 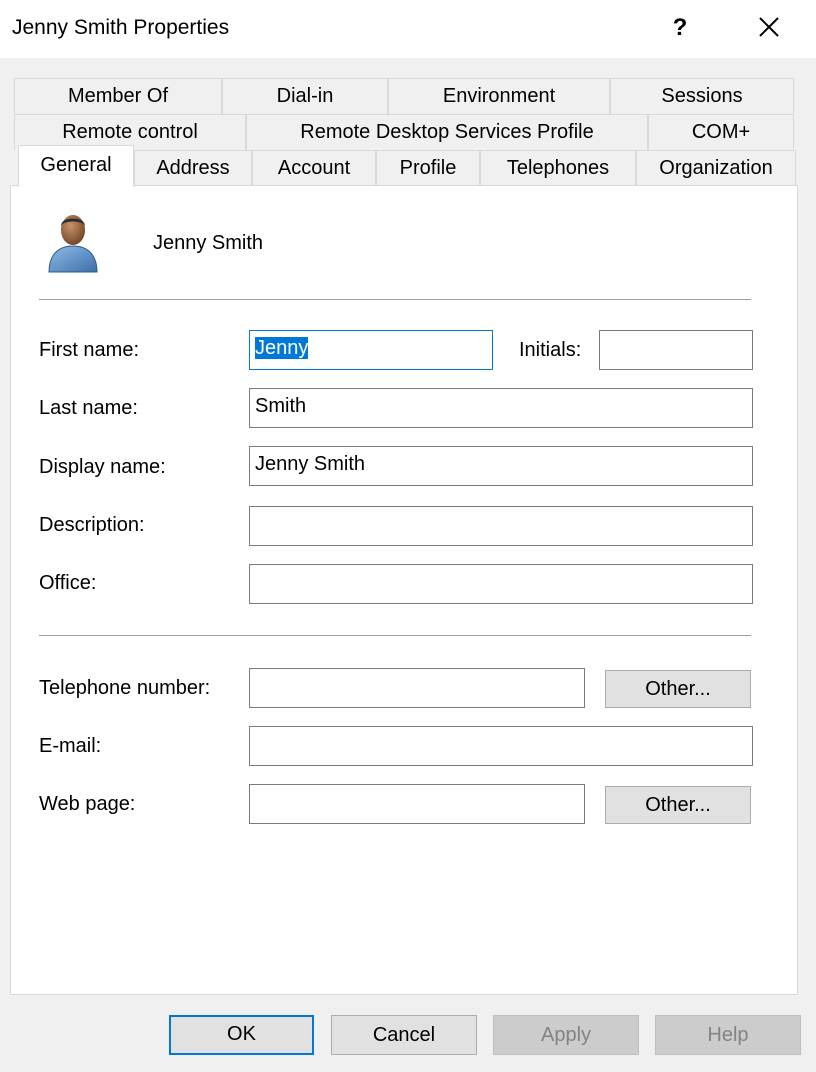 I want to click on telephone-label: Telephone number:, so click(x=125, y=688).